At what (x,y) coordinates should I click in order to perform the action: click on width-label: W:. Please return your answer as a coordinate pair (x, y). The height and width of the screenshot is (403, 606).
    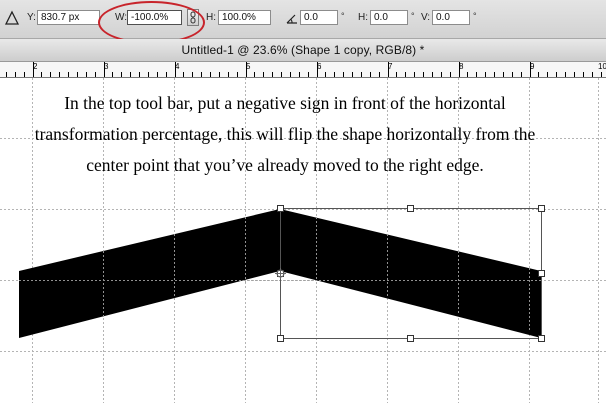
    Looking at the image, I should click on (121, 17).